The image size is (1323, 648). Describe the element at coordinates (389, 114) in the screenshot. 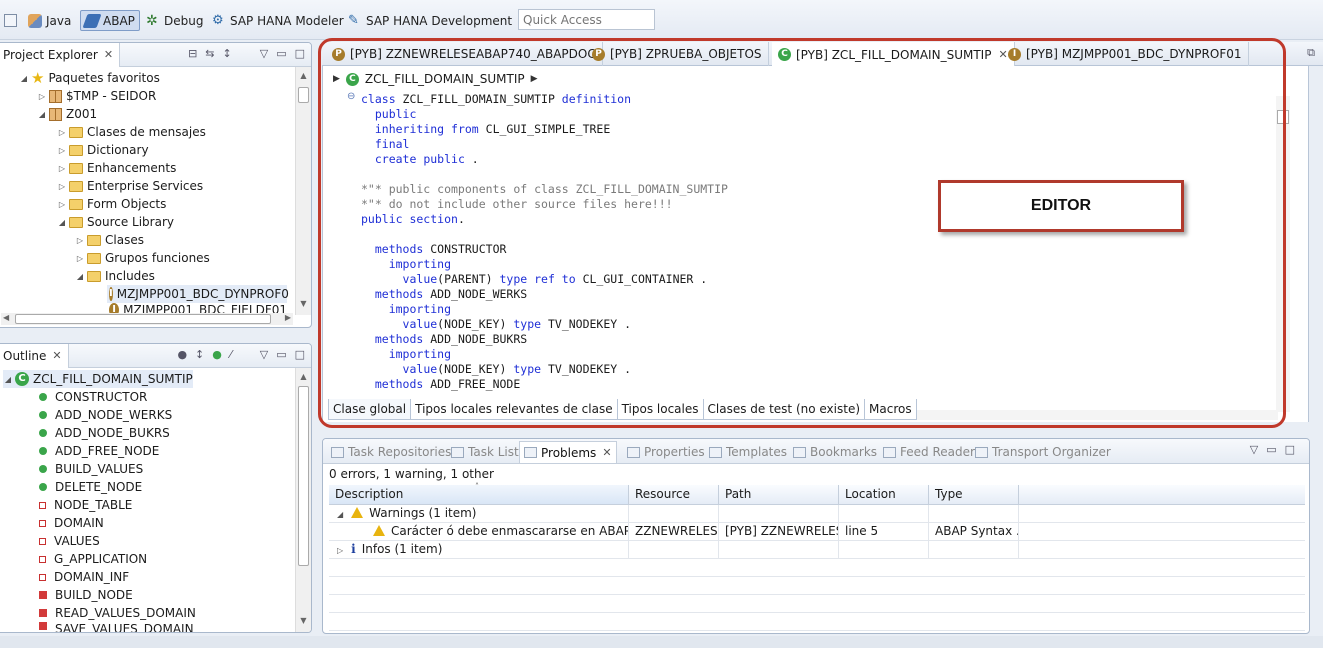

I see `code-line: public` at that location.